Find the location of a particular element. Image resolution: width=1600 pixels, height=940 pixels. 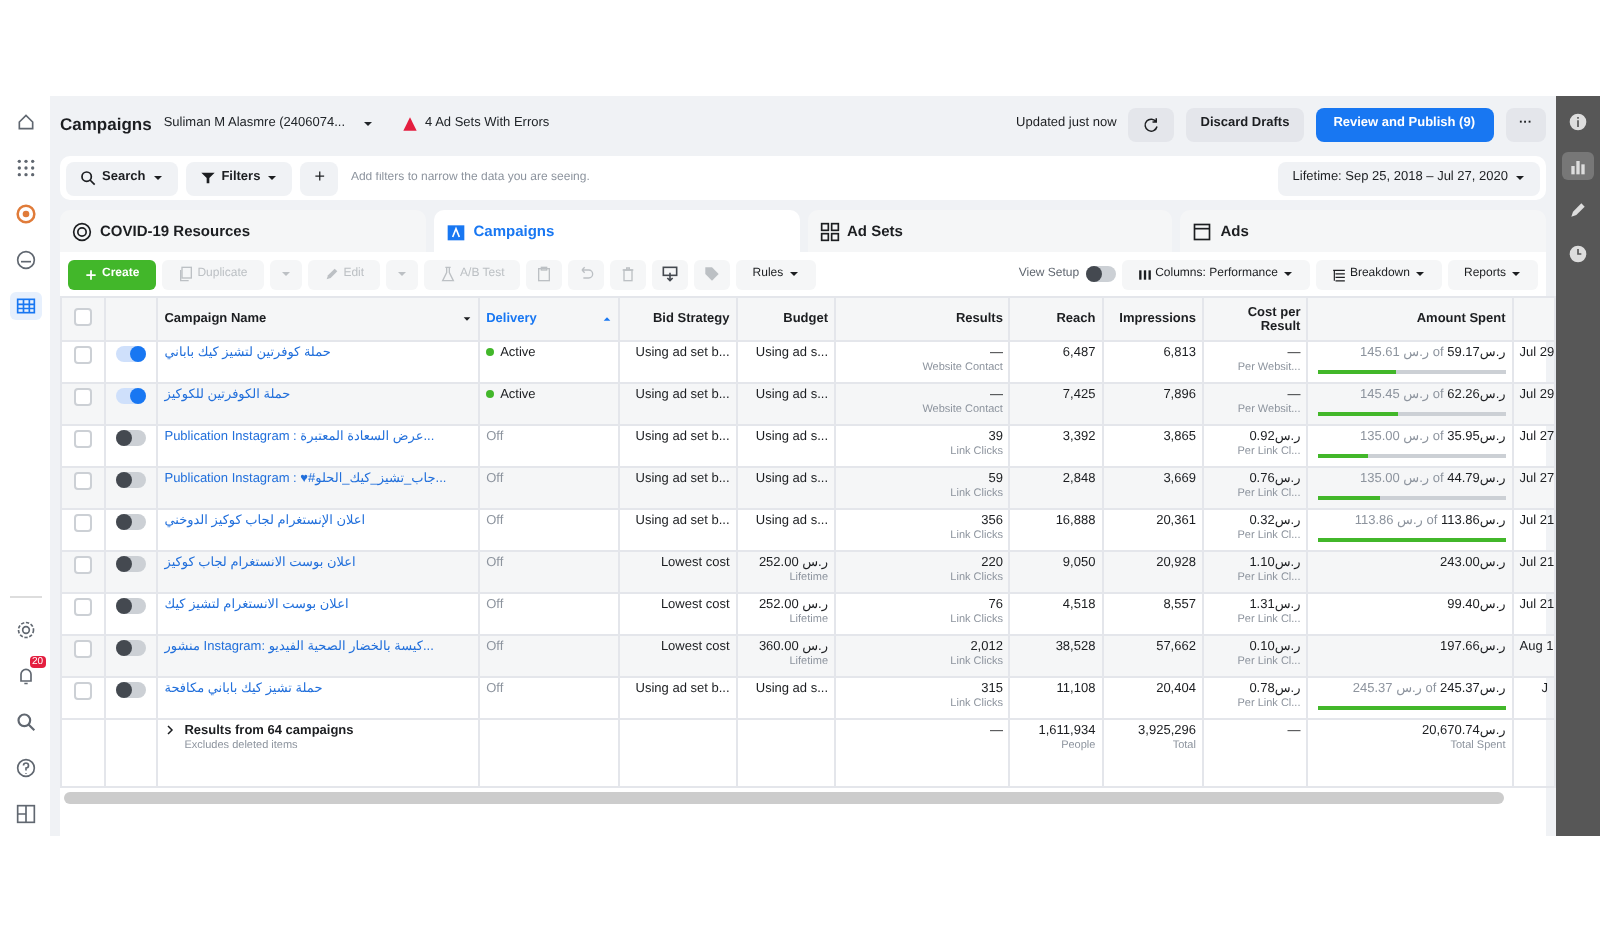

grid-icon is located at coordinates (829, 231).